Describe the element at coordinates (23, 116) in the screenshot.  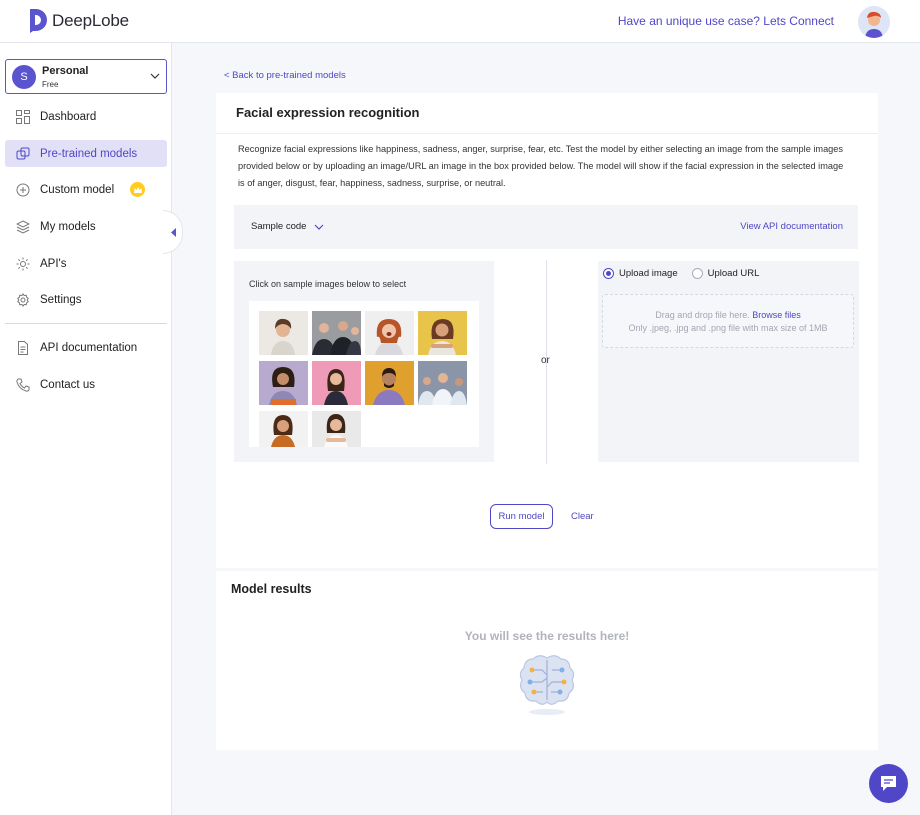
I see `dashboard-icon` at that location.